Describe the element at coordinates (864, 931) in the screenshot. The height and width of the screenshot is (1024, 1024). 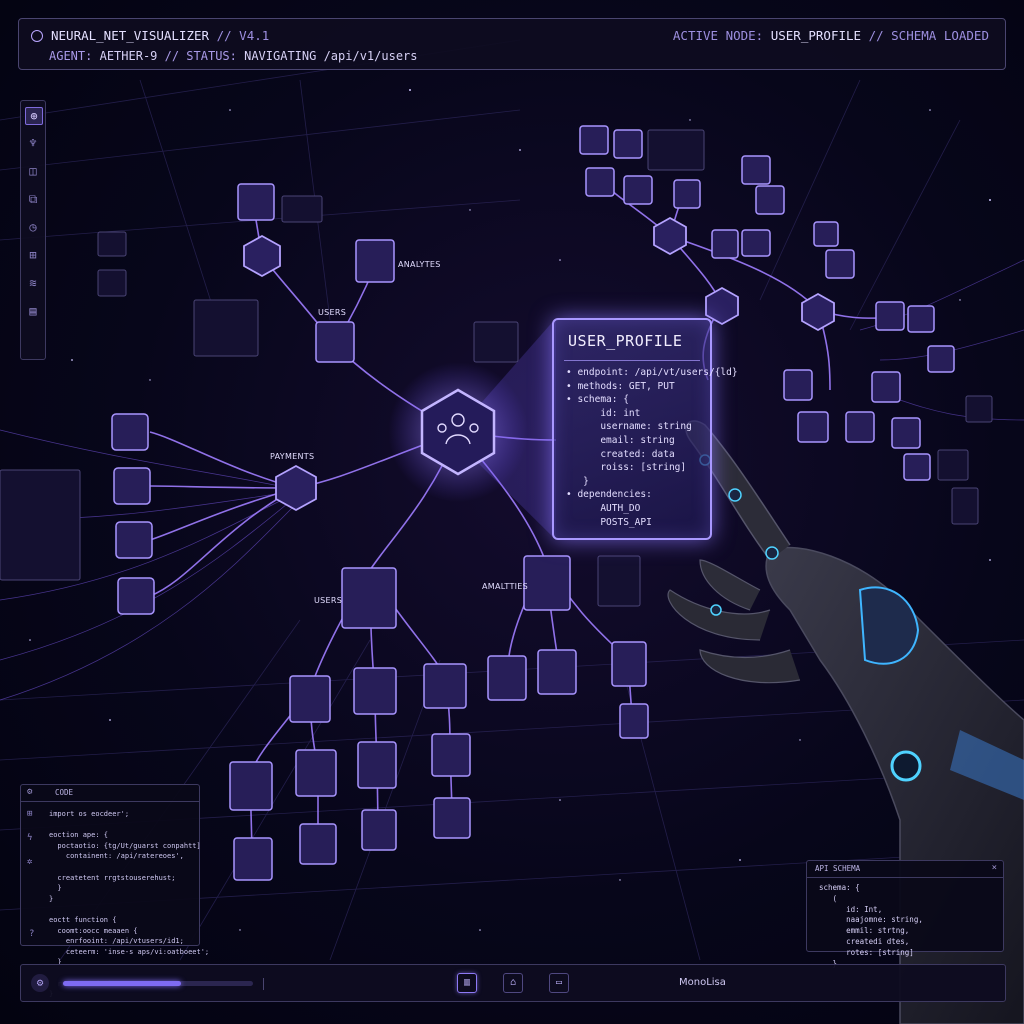
I see `schema-line: emmil: strtng,` at that location.